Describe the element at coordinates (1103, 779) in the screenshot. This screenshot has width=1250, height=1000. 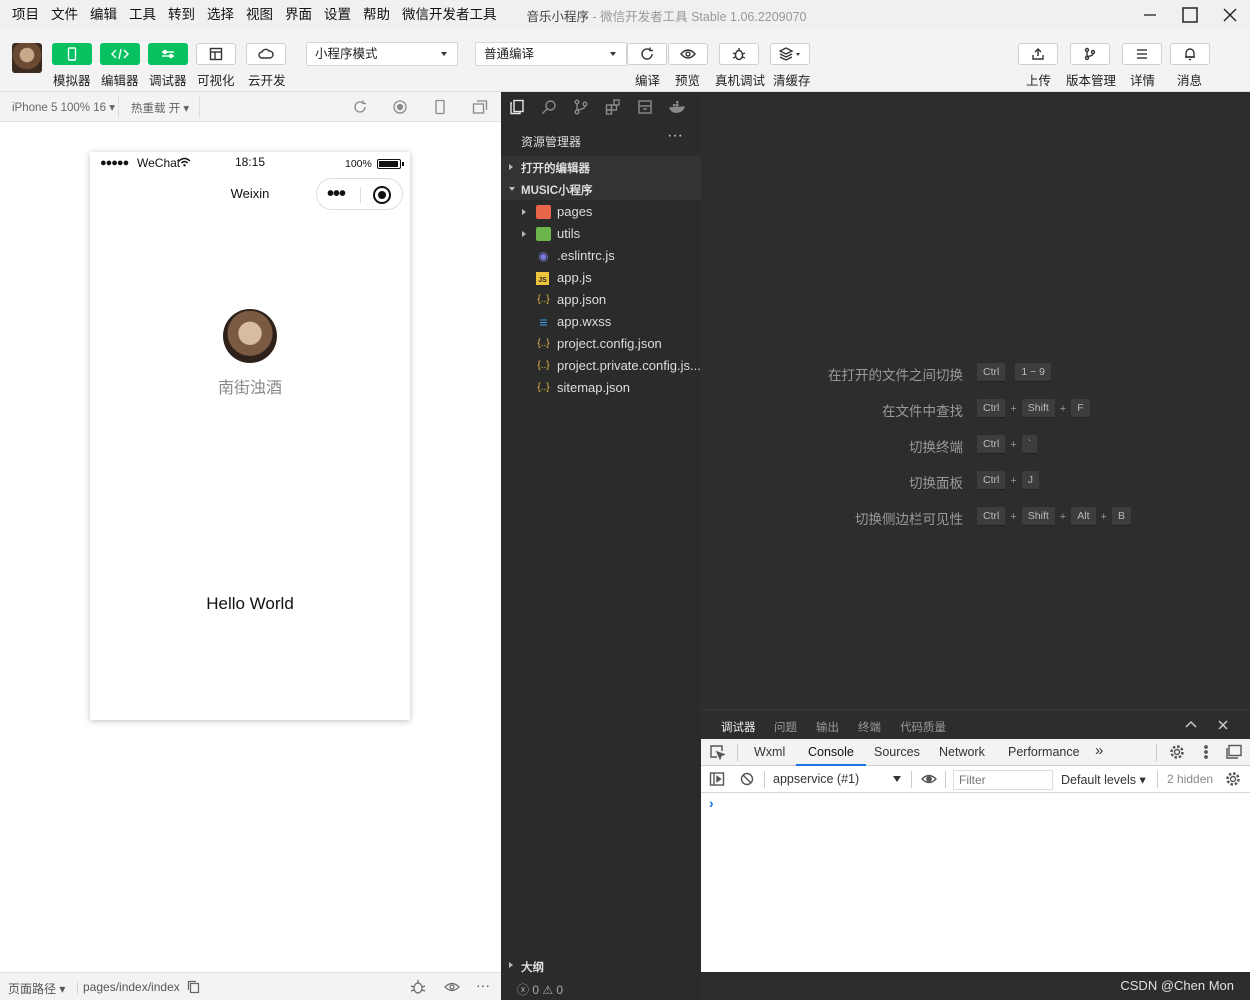
I see `log-levels-select: Default levels ▾` at that location.